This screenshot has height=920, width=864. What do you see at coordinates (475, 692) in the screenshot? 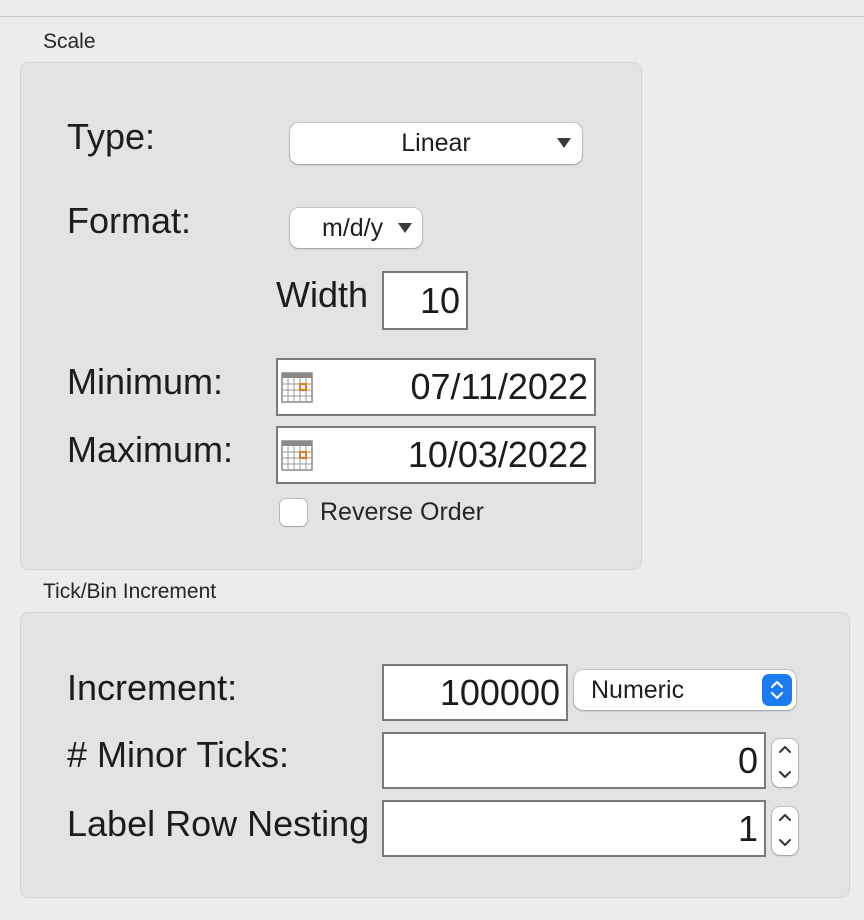
I see `increment-field: 100000` at bounding box center [475, 692].